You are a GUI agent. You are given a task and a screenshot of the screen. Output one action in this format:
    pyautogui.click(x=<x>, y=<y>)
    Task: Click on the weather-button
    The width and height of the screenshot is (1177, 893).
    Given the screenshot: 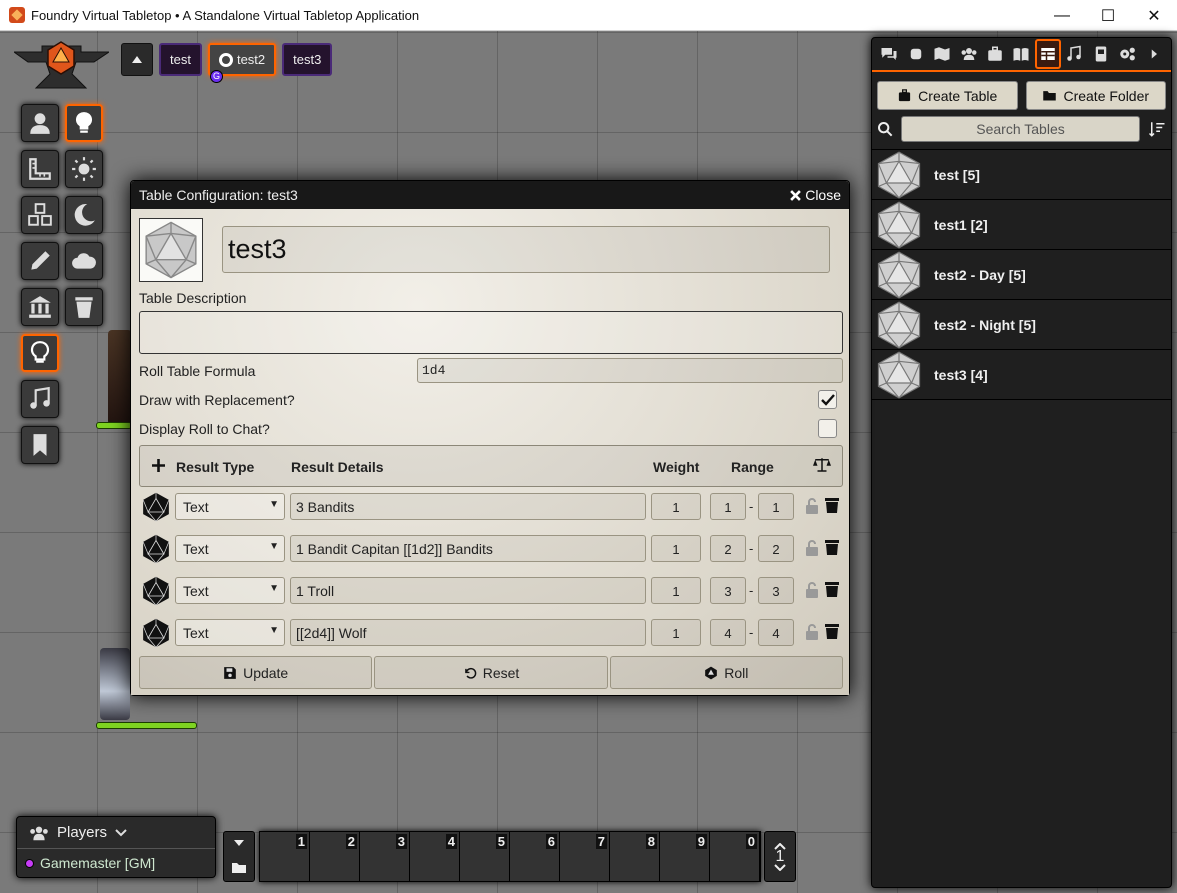 What is the action you would take?
    pyautogui.click(x=84, y=261)
    